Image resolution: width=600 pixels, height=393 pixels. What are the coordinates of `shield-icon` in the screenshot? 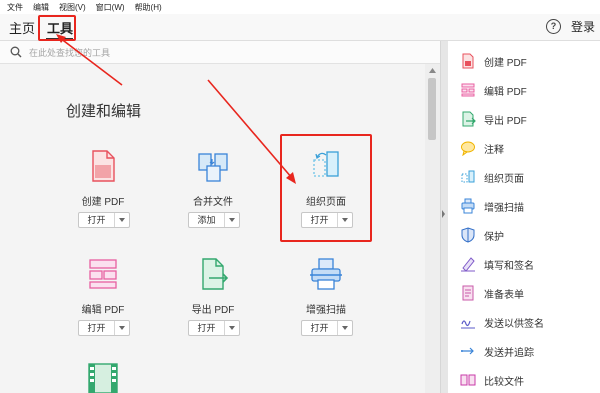 It's located at (468, 235).